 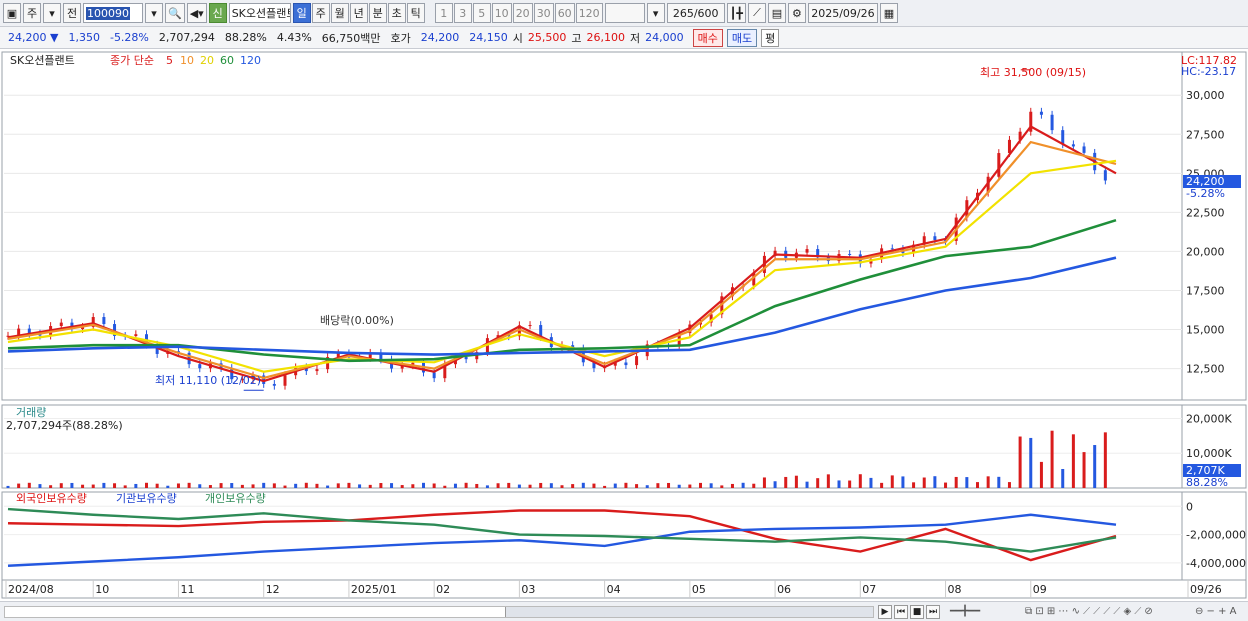 What do you see at coordinates (217, 13) in the screenshot?
I see `news-button: 신` at bounding box center [217, 13].